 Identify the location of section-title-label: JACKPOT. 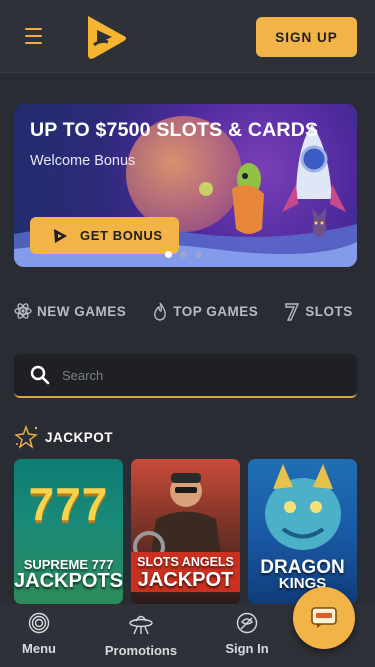
(79, 437).